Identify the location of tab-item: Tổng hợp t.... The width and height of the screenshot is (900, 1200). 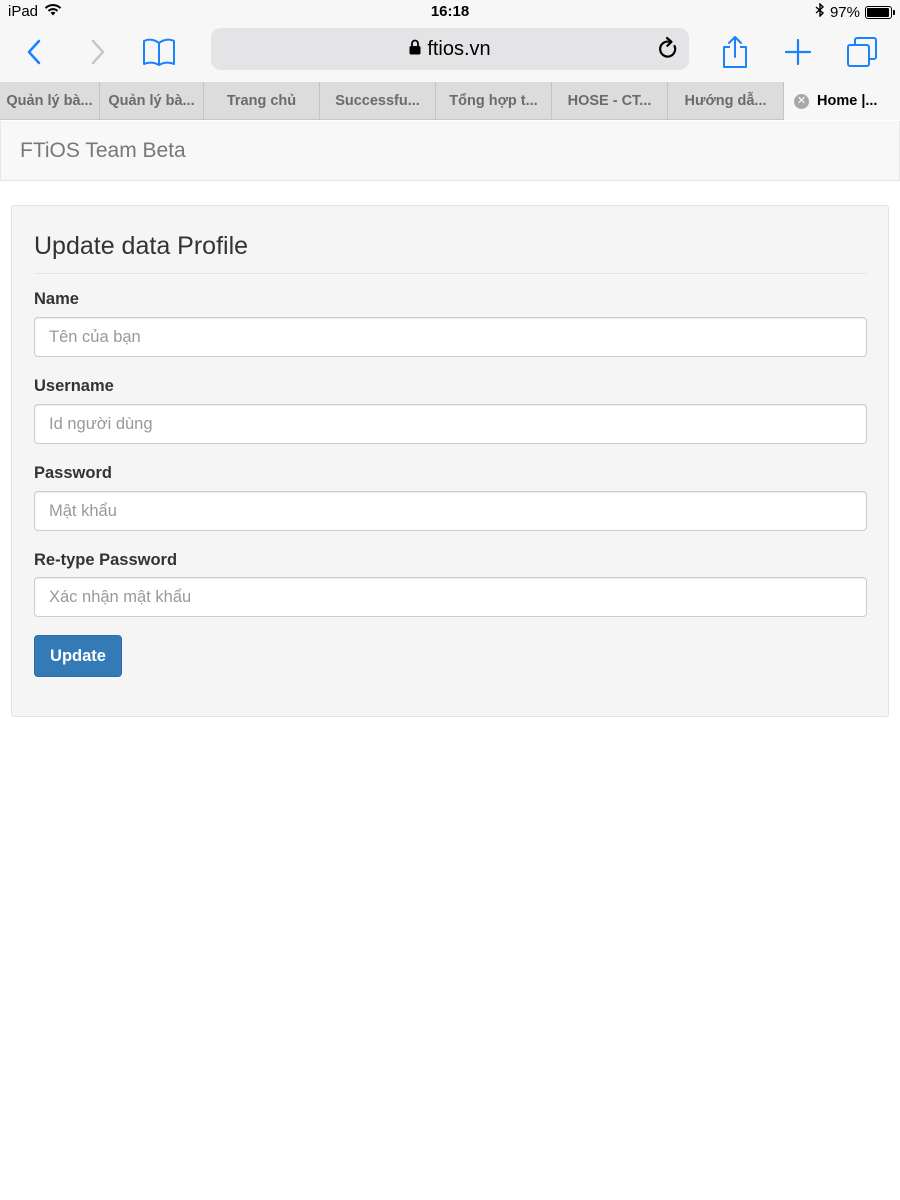
(494, 101).